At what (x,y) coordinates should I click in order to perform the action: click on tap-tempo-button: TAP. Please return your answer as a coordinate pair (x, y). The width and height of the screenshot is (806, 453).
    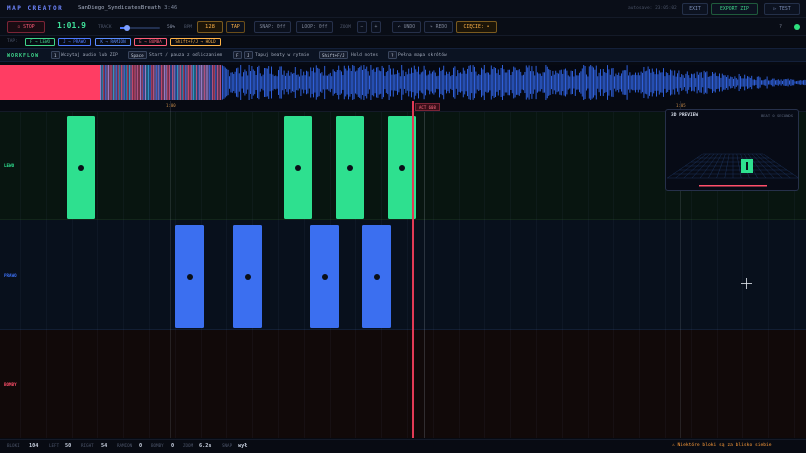
    Looking at the image, I should click on (235, 27).